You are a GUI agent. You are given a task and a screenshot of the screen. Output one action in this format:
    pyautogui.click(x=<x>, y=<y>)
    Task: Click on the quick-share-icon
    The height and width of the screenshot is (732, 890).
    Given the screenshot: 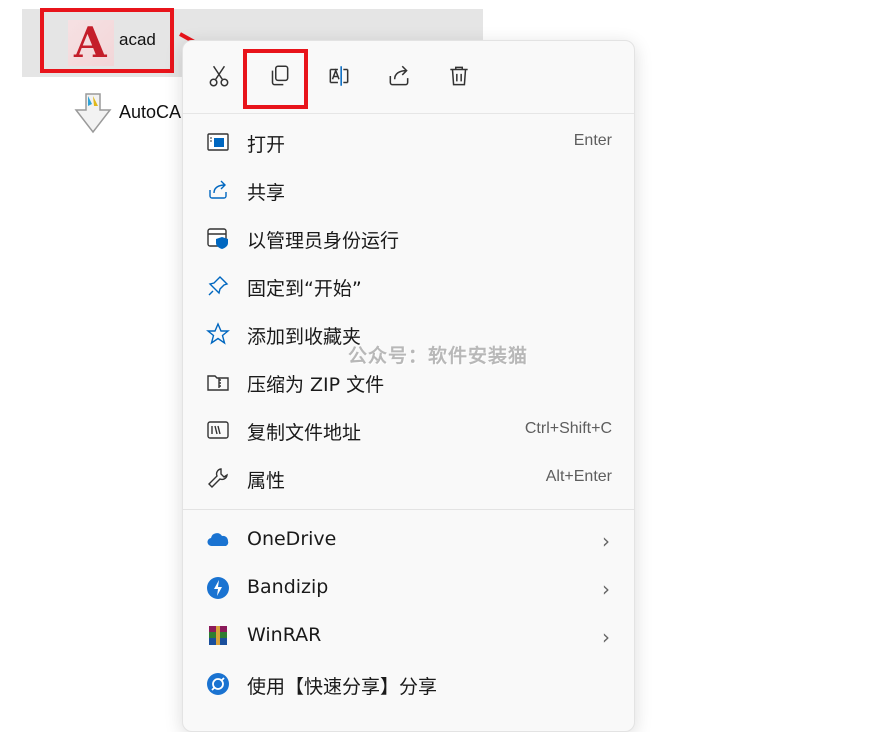 What is the action you would take?
    pyautogui.click(x=218, y=684)
    